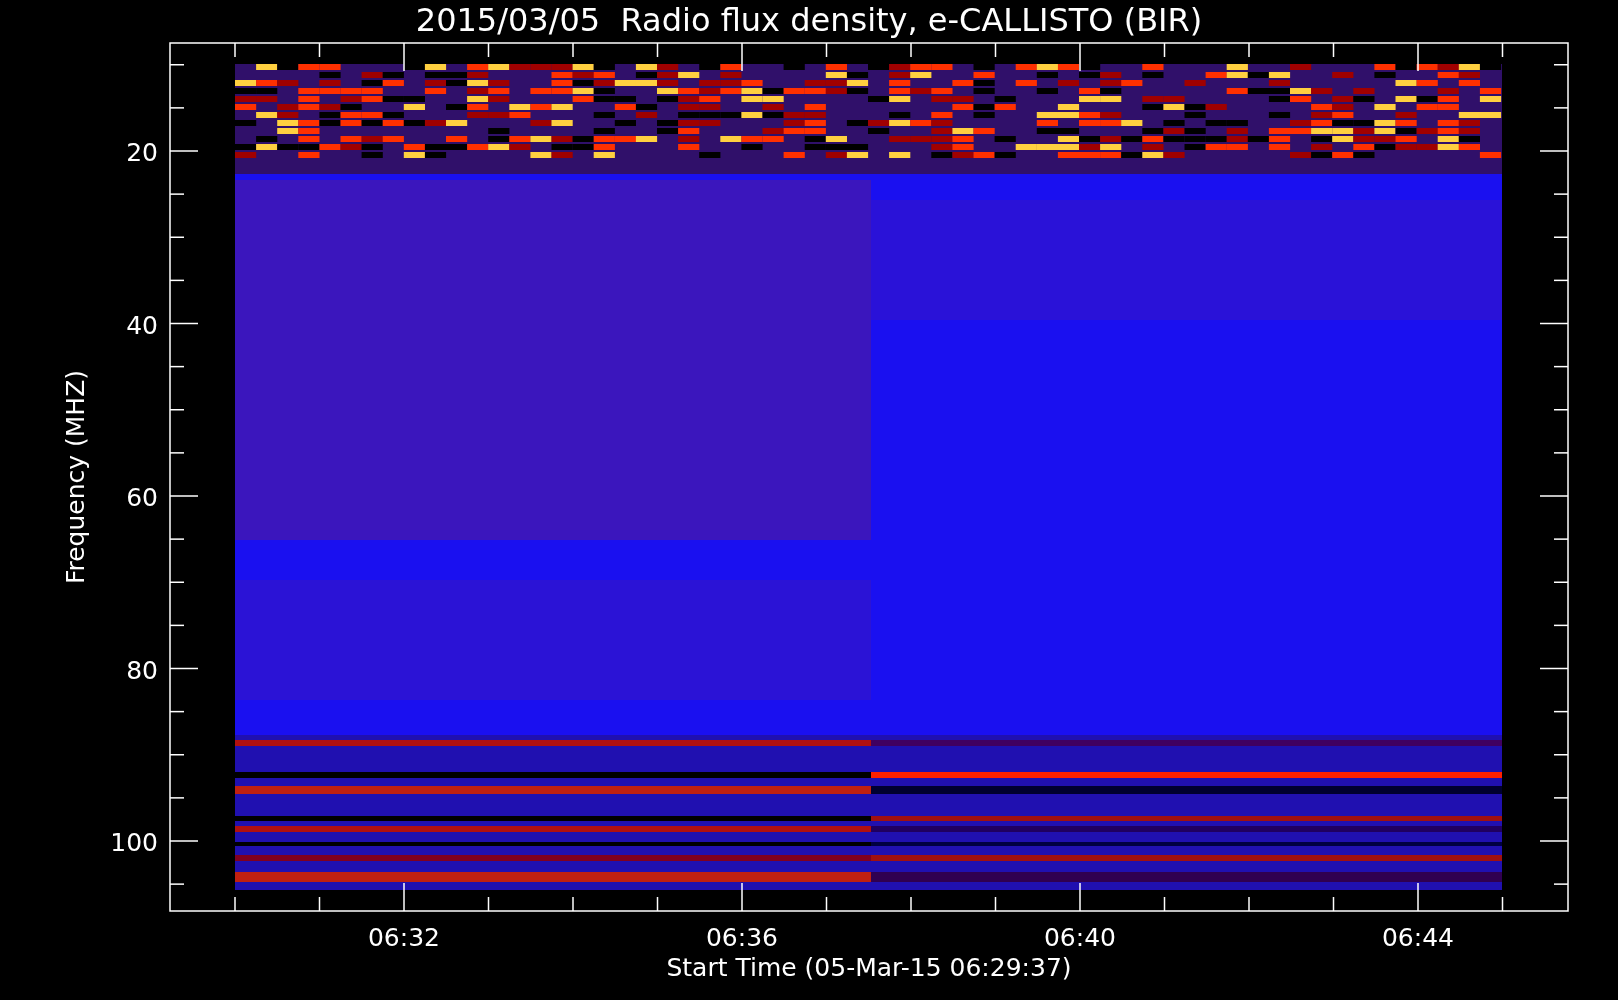  I want to click on y-tick-label: 80, so click(142, 670).